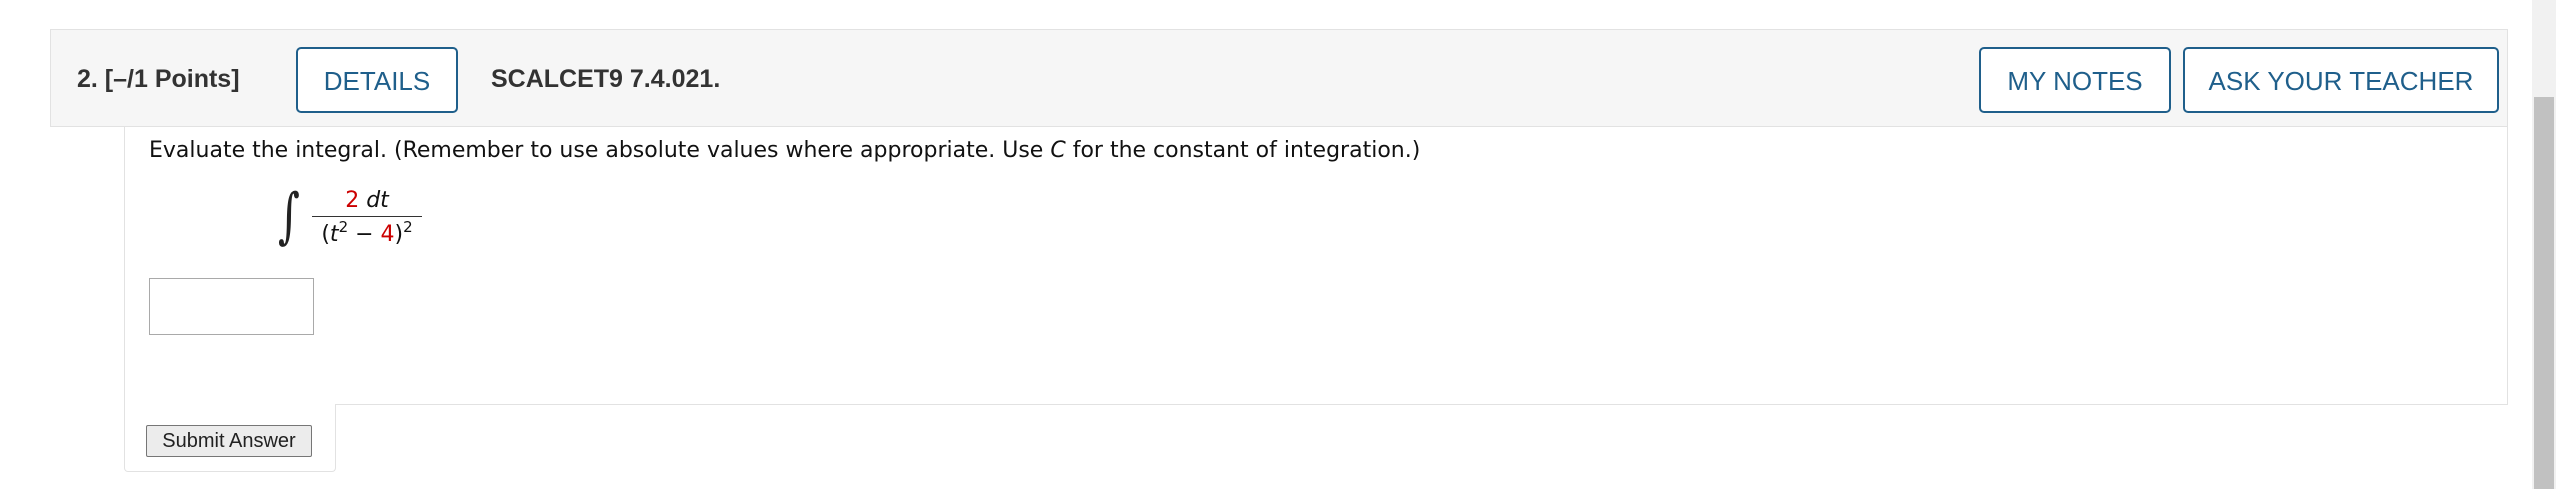 The height and width of the screenshot is (489, 2556). I want to click on question-code: SCALCET9 7.4.021., so click(606, 79).